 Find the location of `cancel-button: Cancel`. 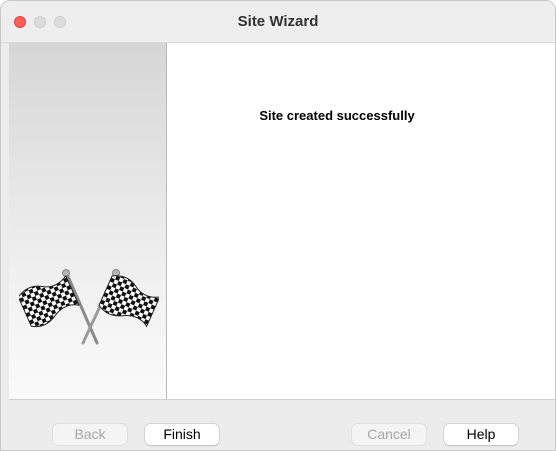

cancel-button: Cancel is located at coordinates (389, 434).